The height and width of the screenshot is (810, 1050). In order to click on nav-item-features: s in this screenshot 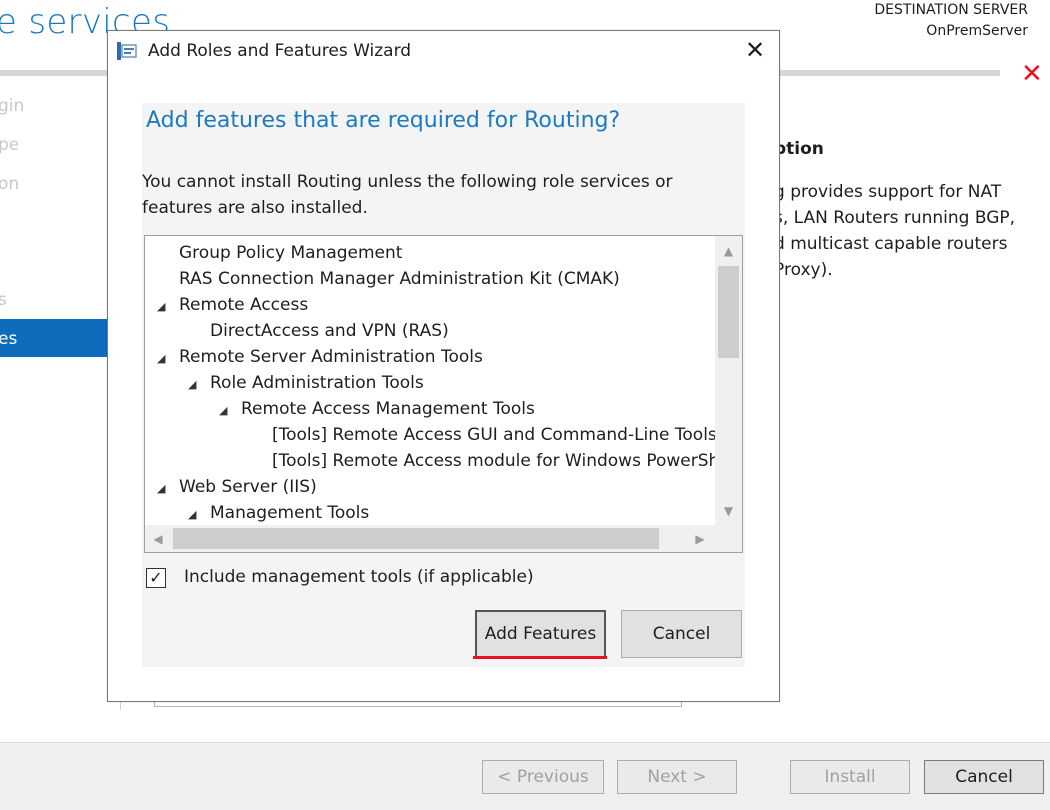, I will do `click(3, 300)`.